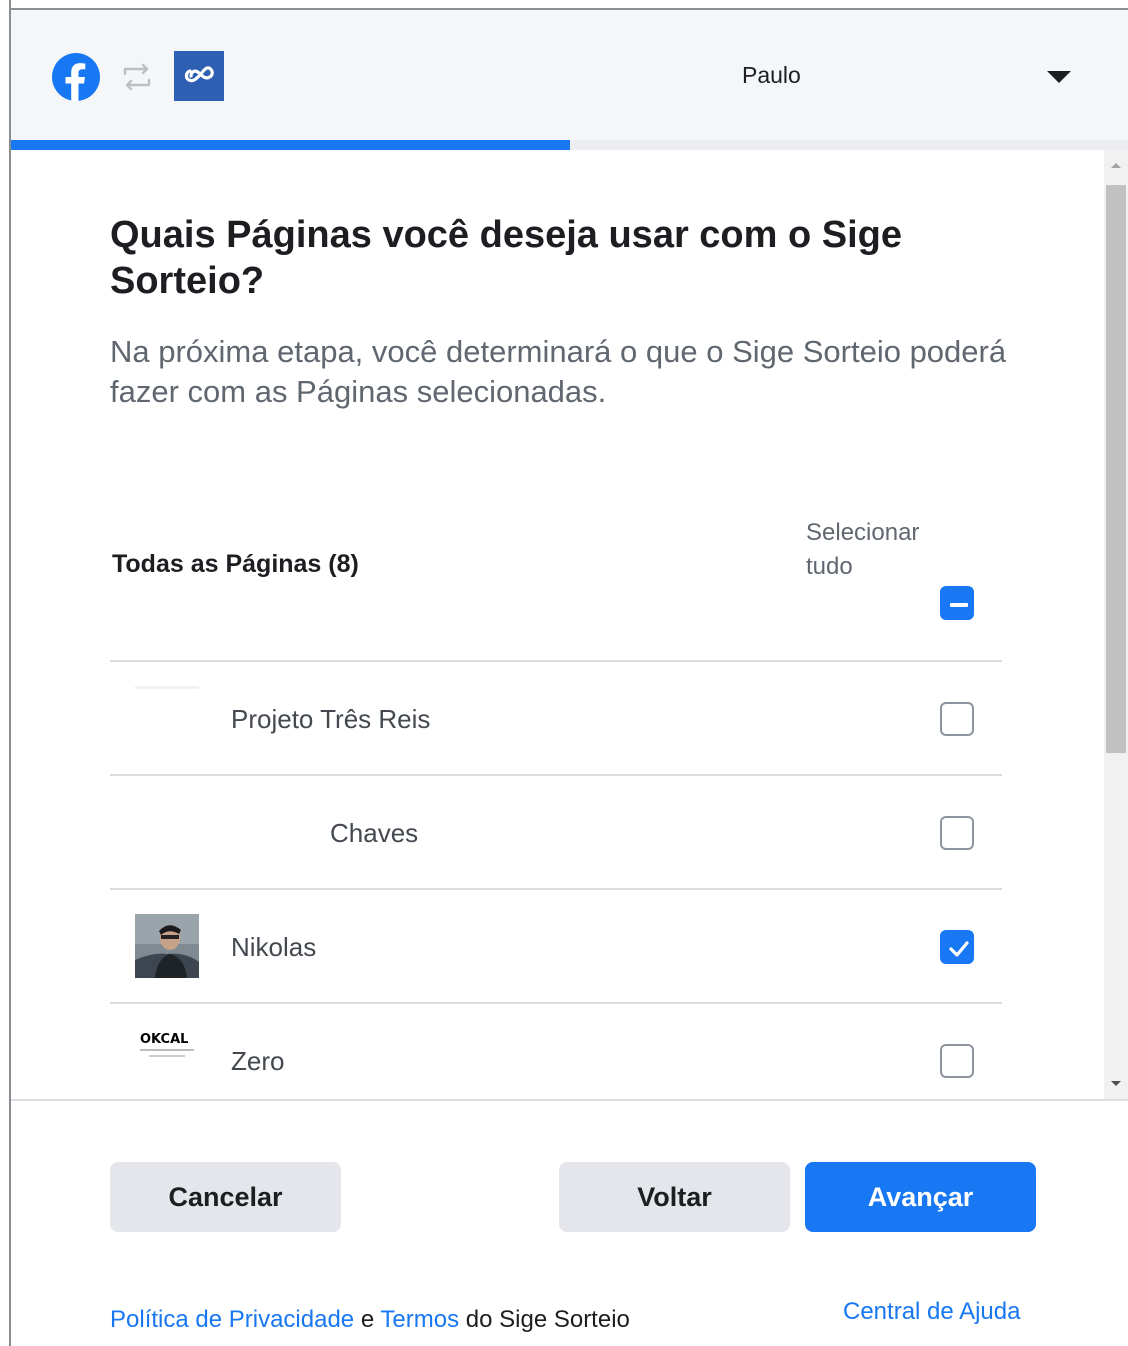  What do you see at coordinates (547, 1319) in the screenshot?
I see `legal-suffix: do Sige Sorteio` at bounding box center [547, 1319].